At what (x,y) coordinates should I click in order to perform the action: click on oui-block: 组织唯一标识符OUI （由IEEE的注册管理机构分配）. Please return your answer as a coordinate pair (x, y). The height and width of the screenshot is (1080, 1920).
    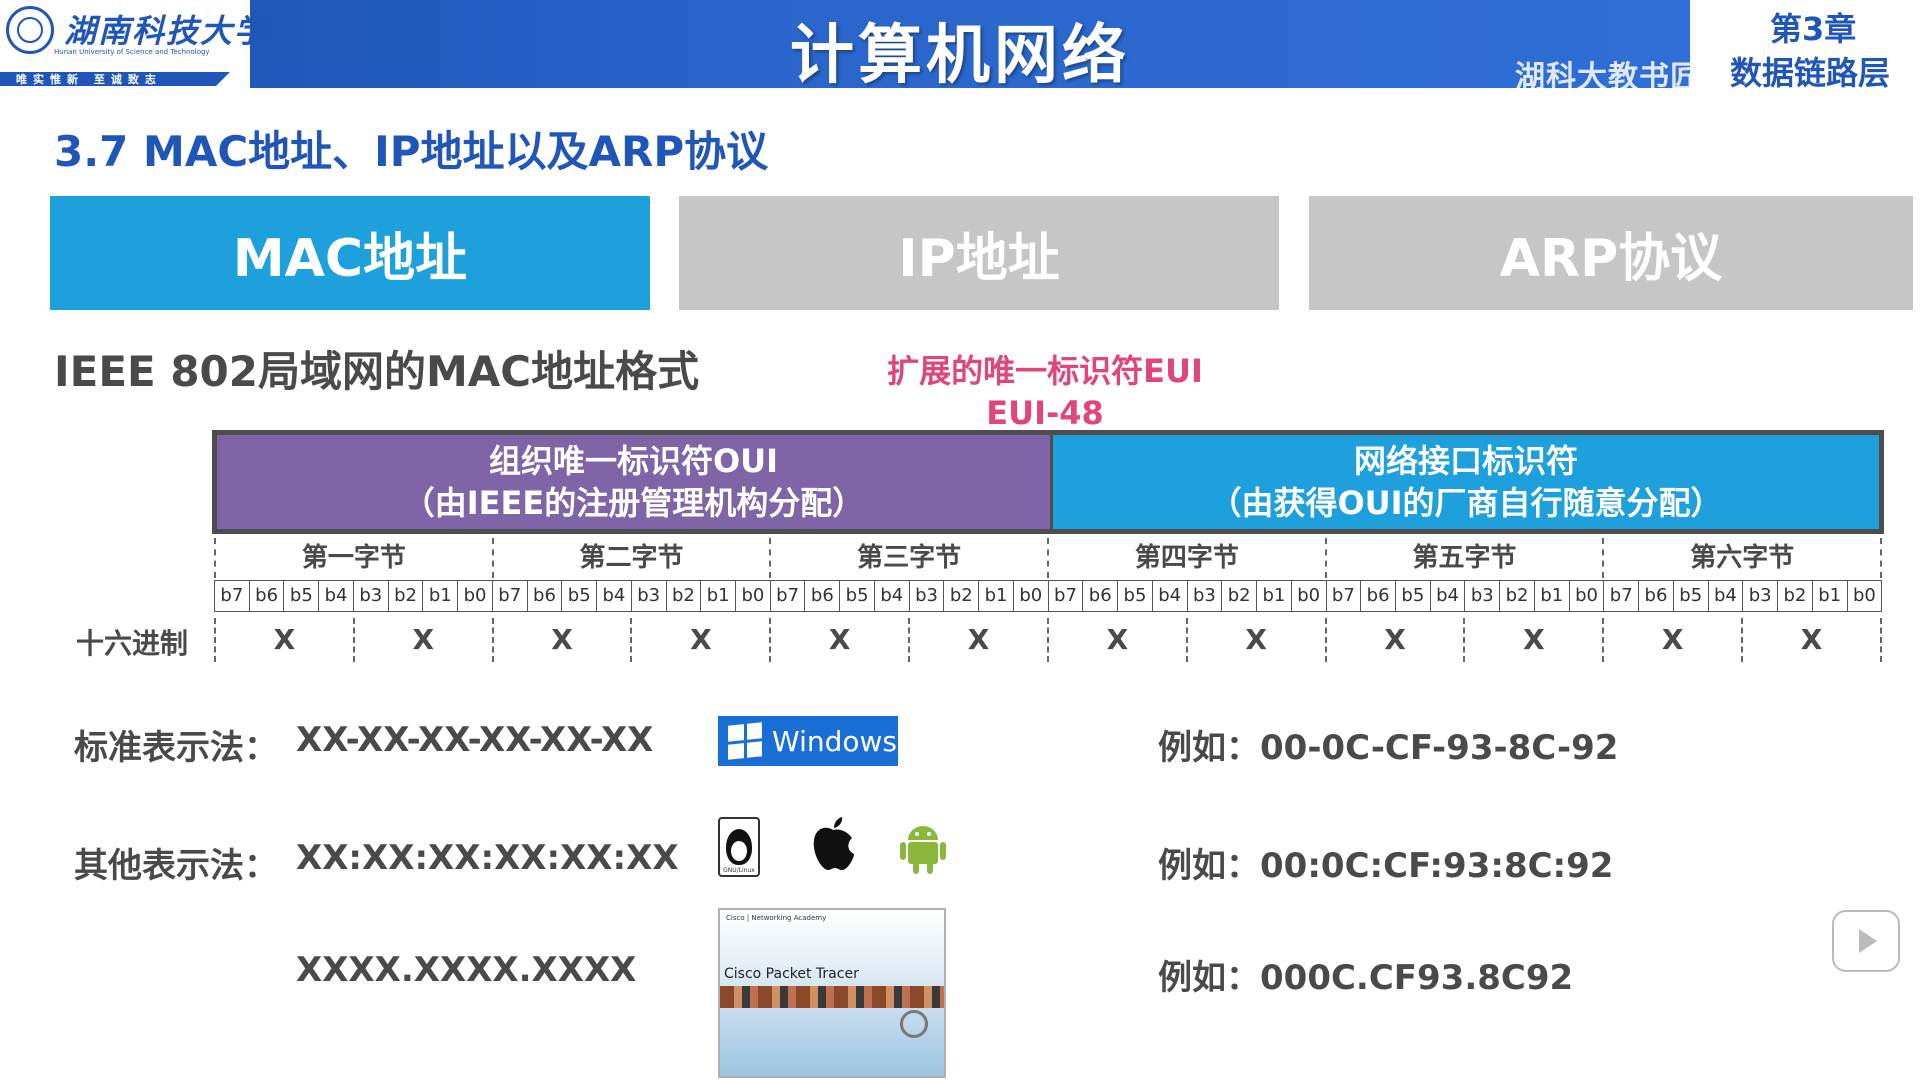
    Looking at the image, I should click on (633, 482).